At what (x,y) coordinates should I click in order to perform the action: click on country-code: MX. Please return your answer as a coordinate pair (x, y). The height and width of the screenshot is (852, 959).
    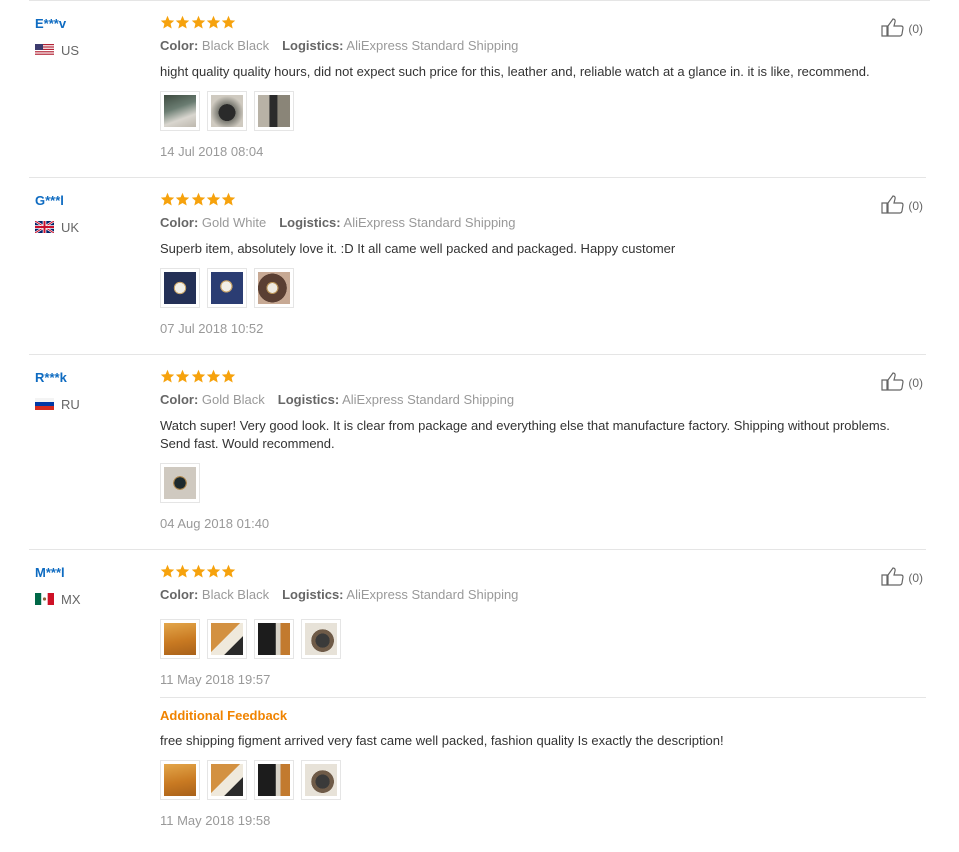
    Looking at the image, I should click on (71, 599).